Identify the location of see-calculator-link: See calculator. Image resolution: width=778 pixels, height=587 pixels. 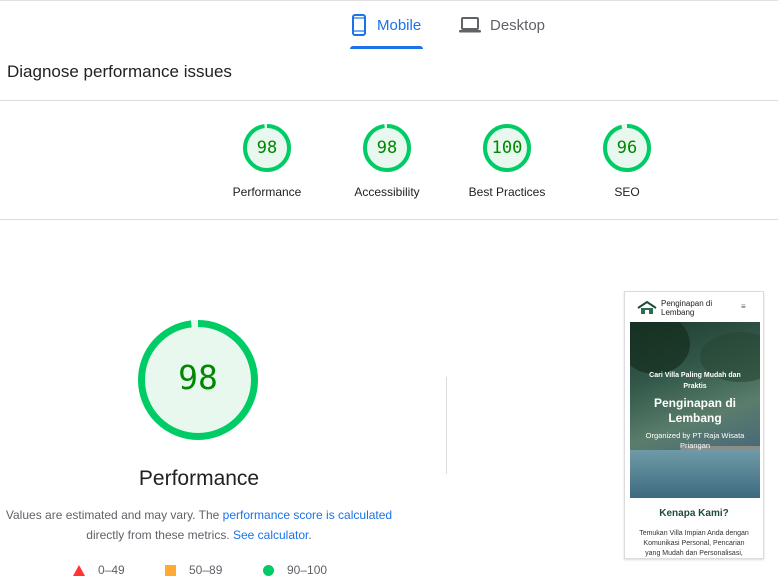
(270, 535).